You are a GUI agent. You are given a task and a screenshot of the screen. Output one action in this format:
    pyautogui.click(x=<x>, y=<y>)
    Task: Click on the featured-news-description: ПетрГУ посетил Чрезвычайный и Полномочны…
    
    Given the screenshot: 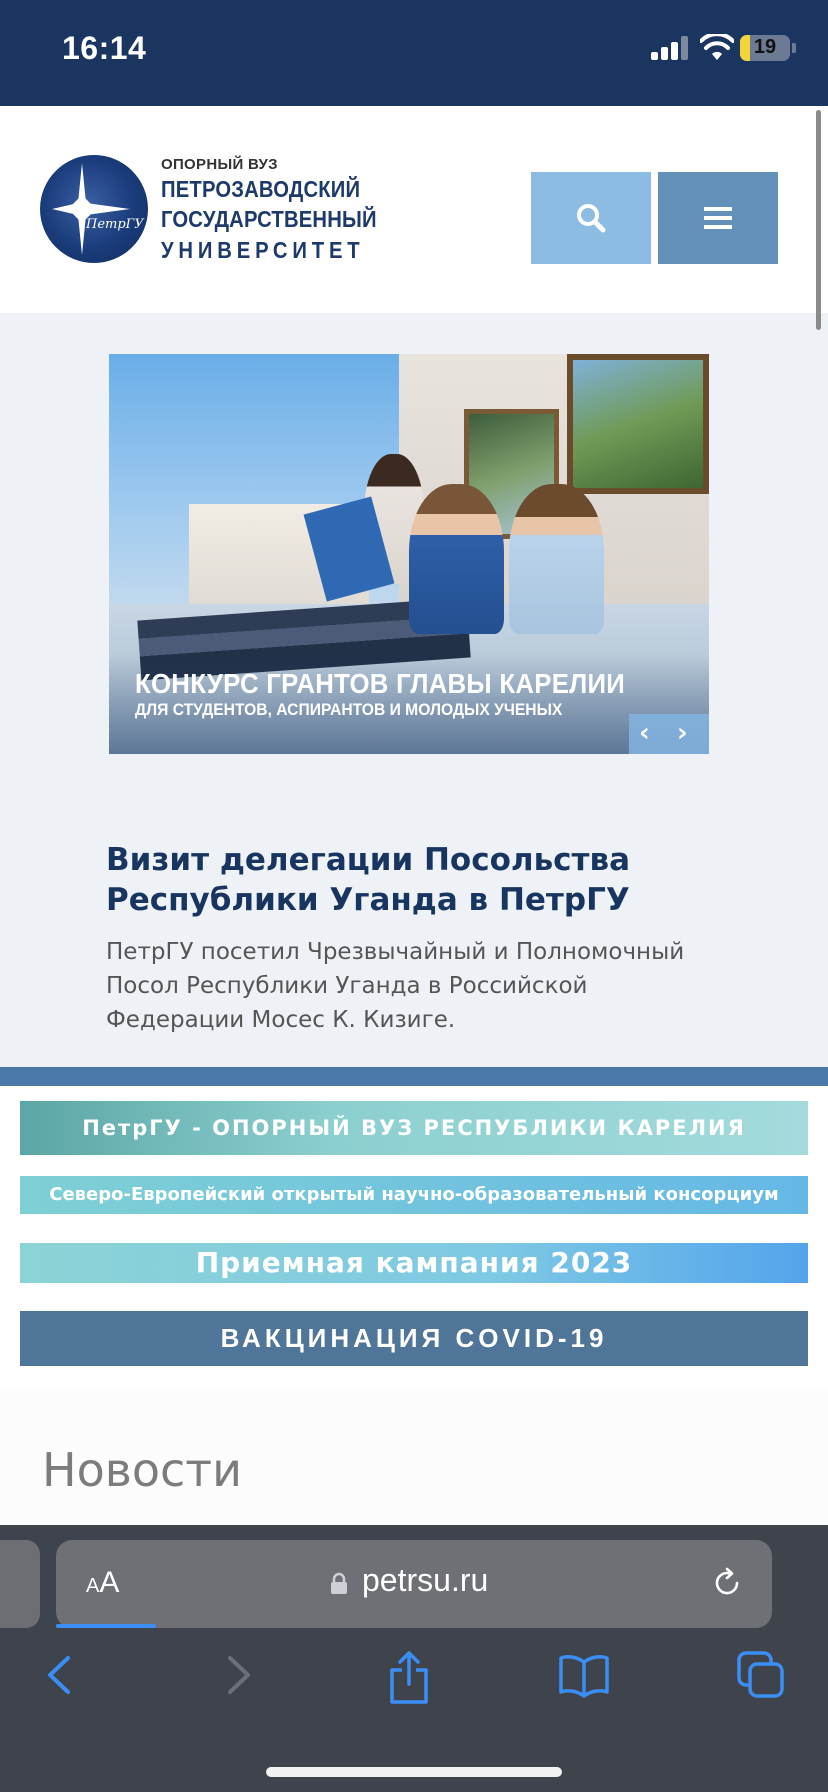 What is the action you would take?
    pyautogui.click(x=395, y=986)
    